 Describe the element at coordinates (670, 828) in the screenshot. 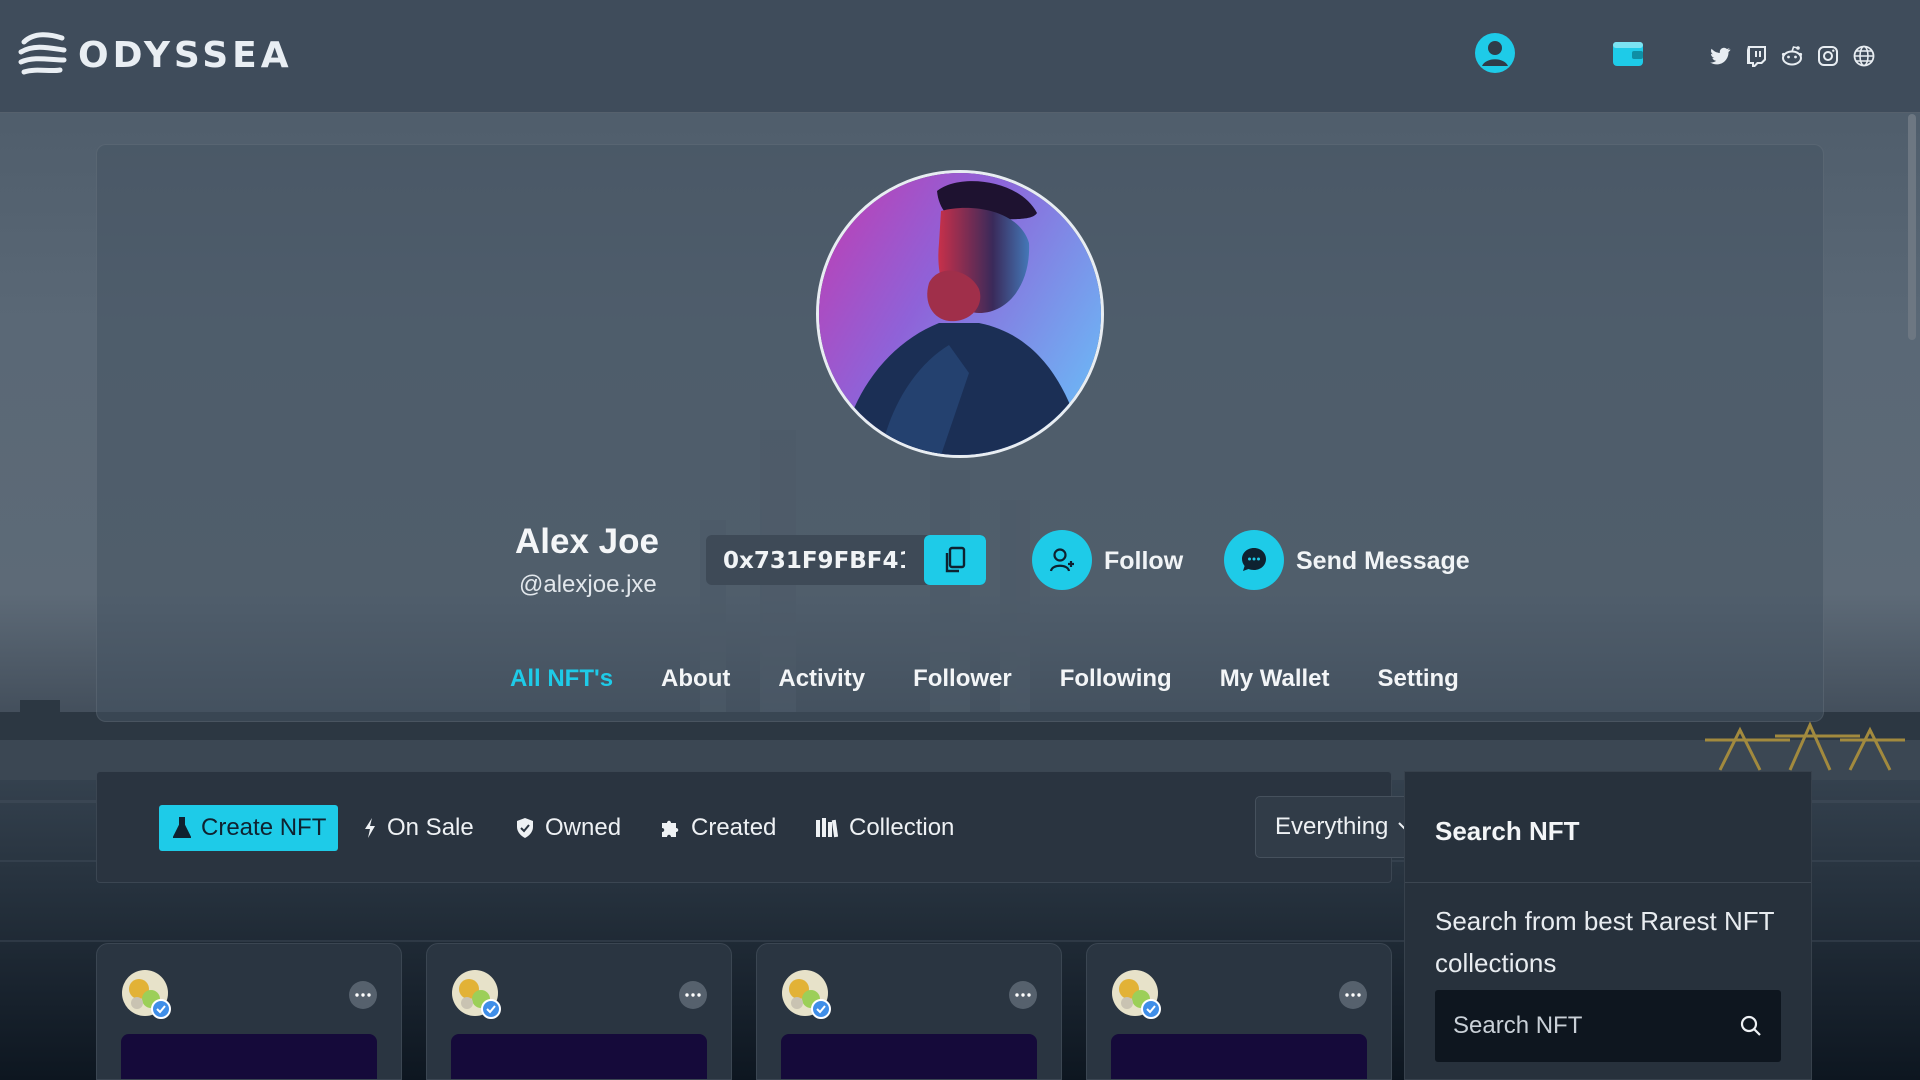

I see `puzzle-icon` at that location.